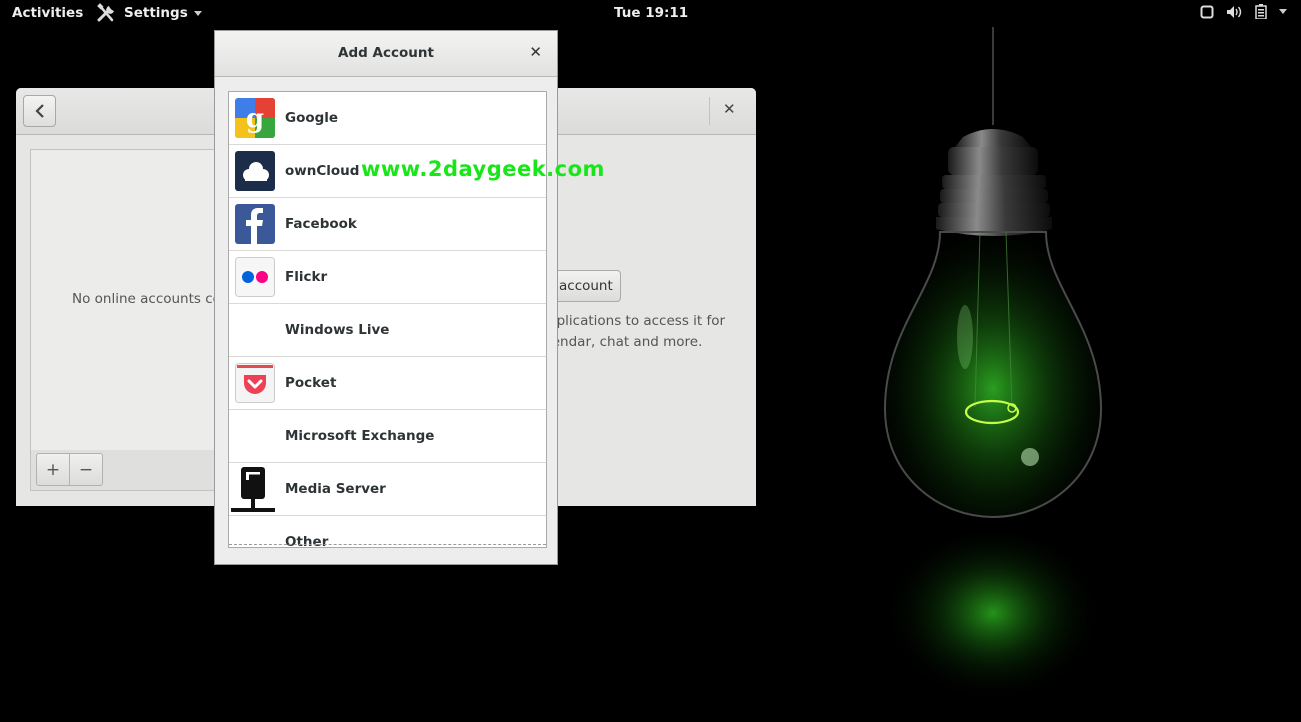 The width and height of the screenshot is (1301, 722). I want to click on provider-label: Facebook, so click(321, 224).